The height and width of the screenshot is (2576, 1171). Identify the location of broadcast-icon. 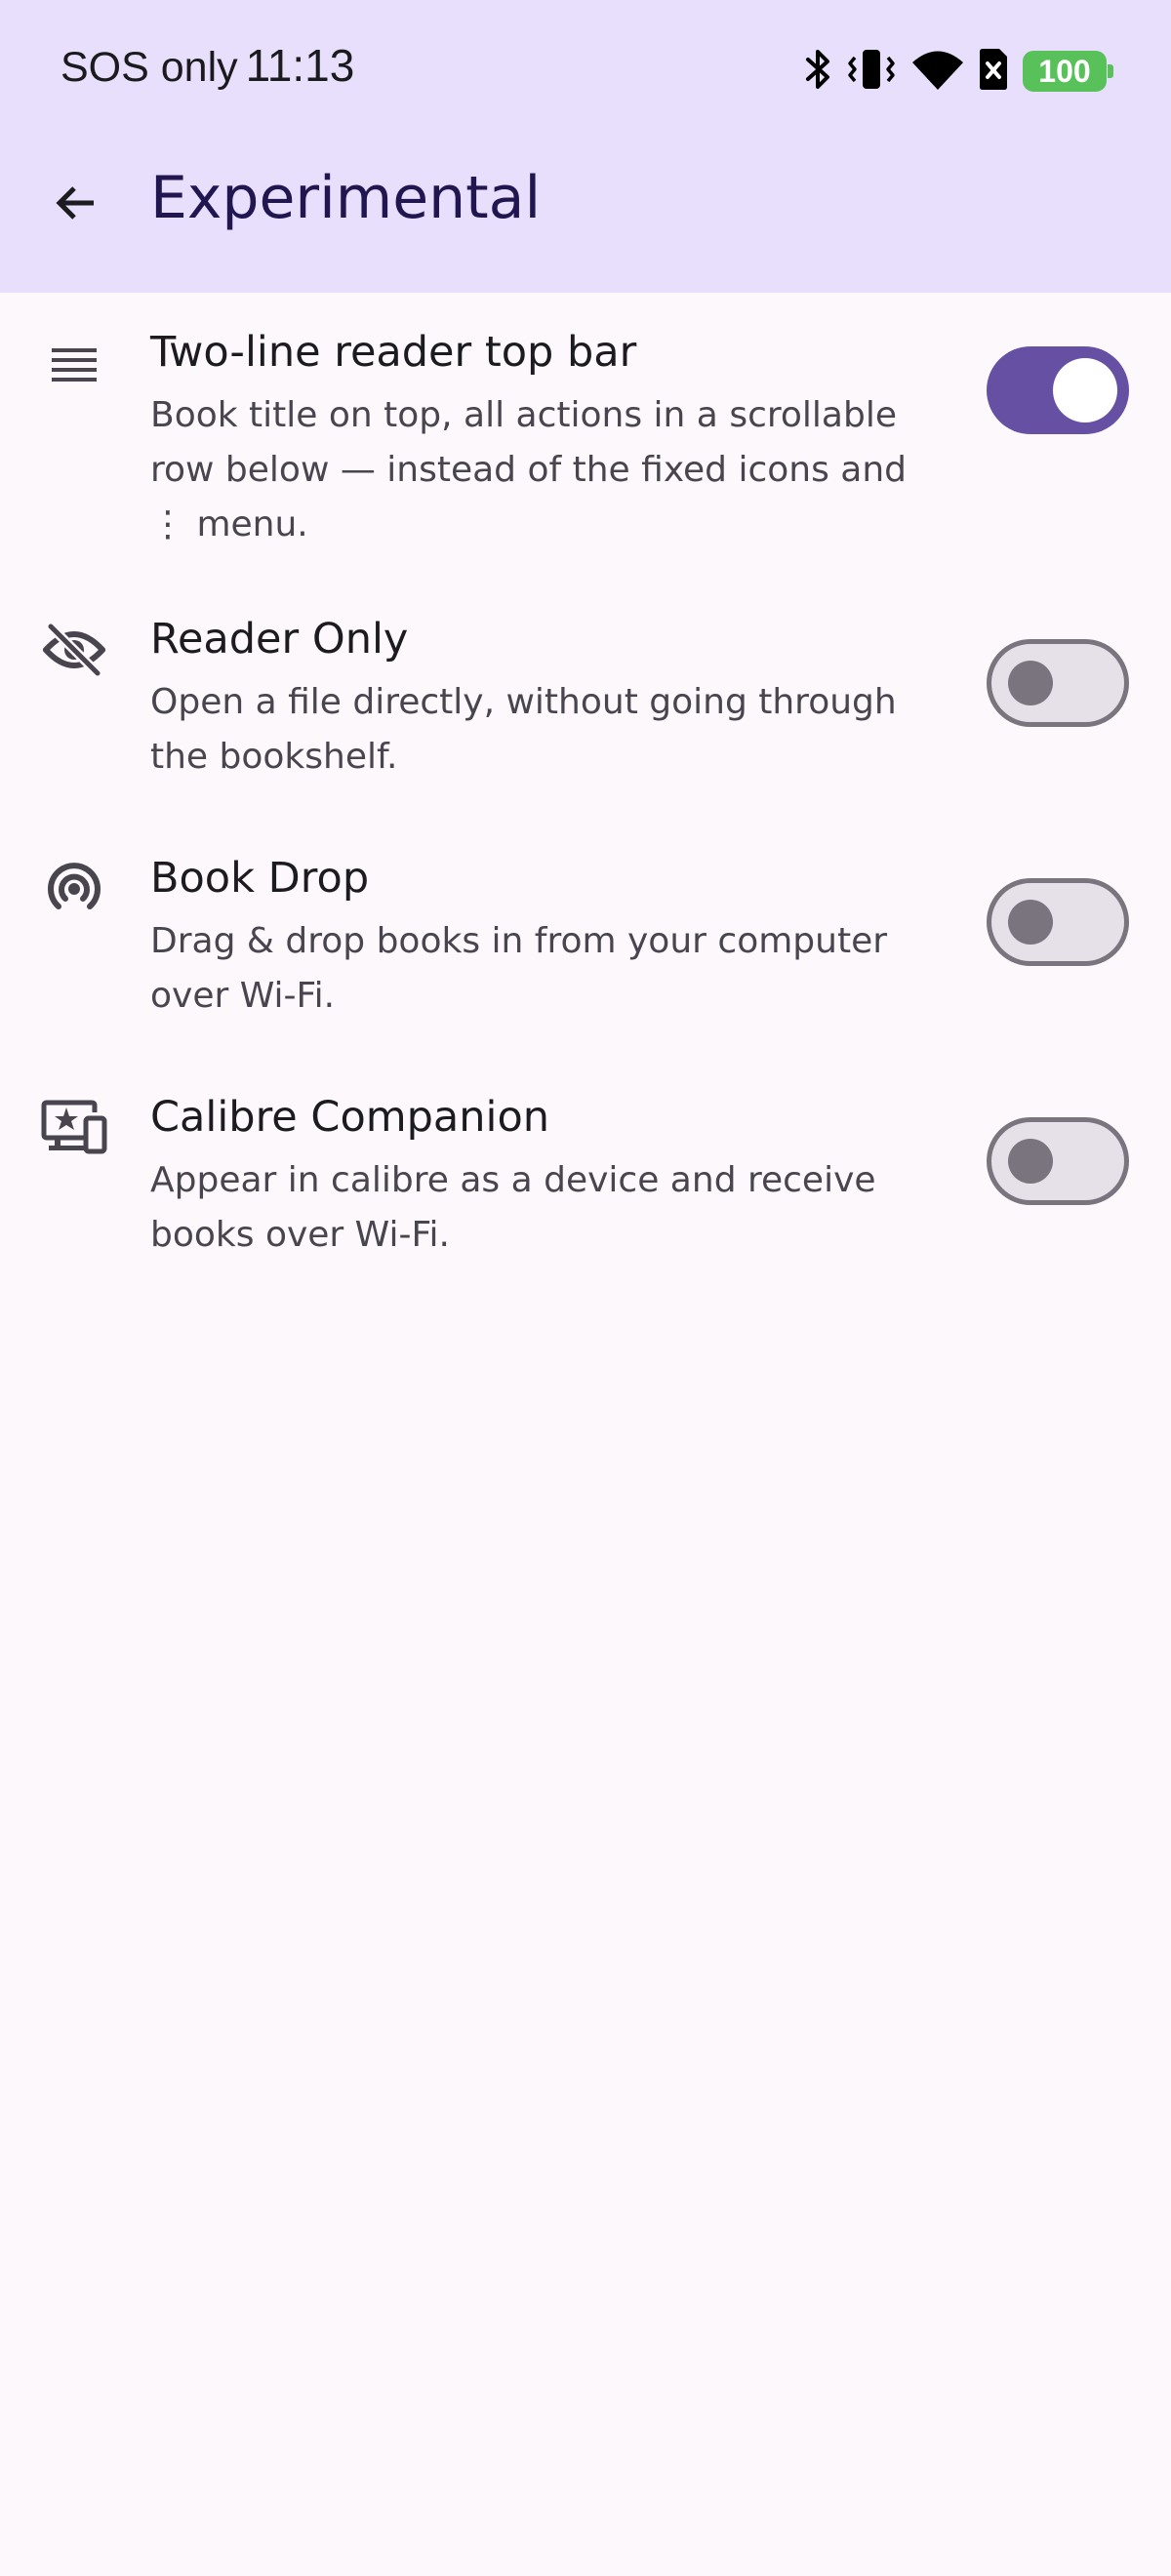
(74, 889).